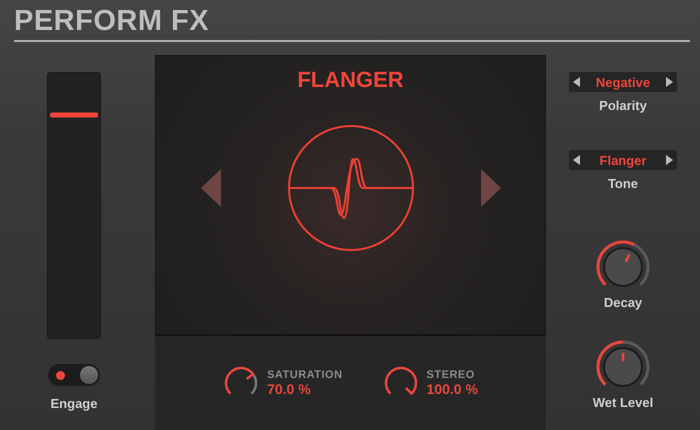 The image size is (700, 430). Describe the element at coordinates (623, 160) in the screenshot. I see `value-selector: Flanger` at that location.